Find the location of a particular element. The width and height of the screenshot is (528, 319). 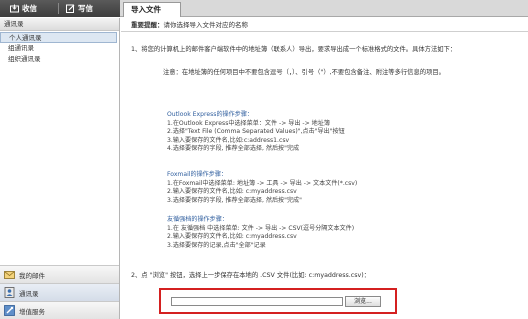

other-client-step: 2.输入要保存的文件名,比如: c:myaddress.csv is located at coordinates (232, 237).